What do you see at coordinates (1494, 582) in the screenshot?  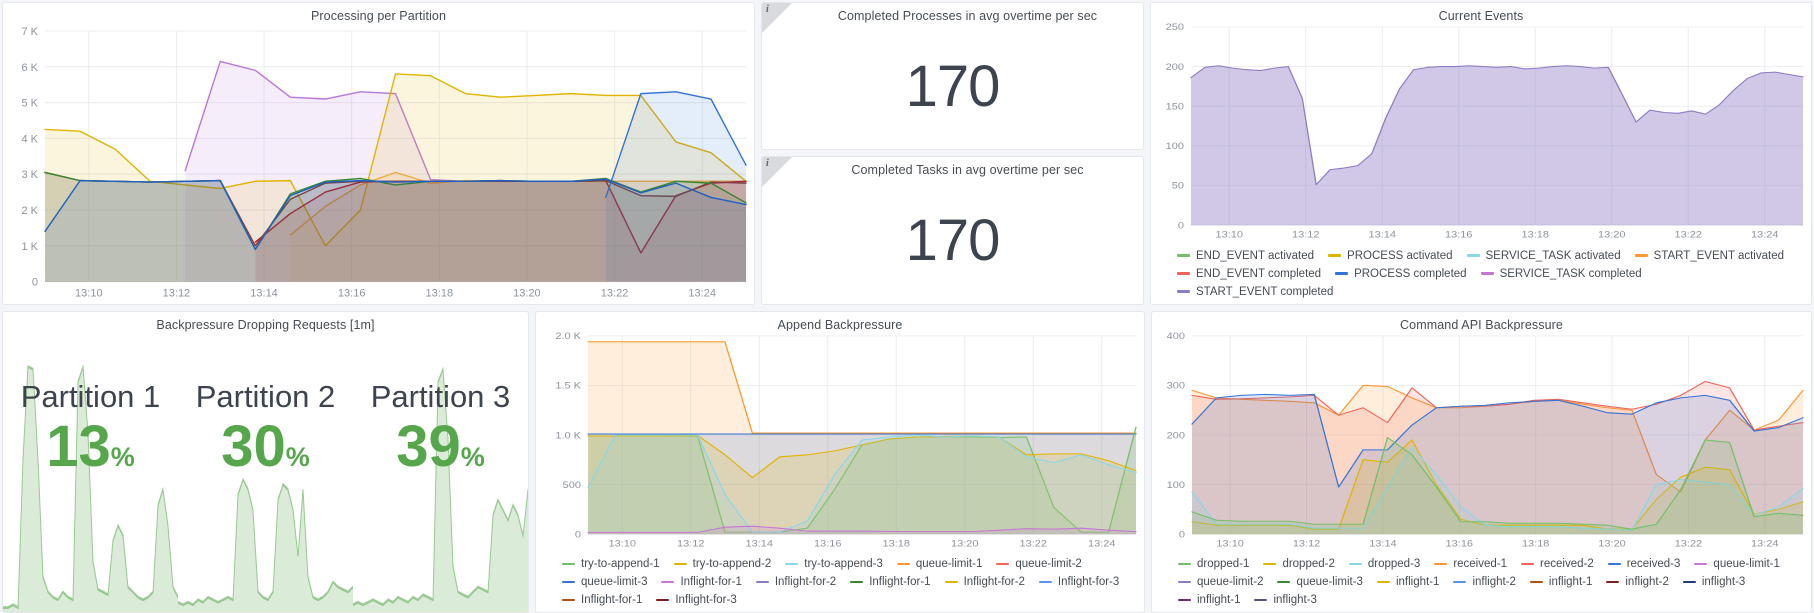 I see `legend-label: inflight-2` at bounding box center [1494, 582].